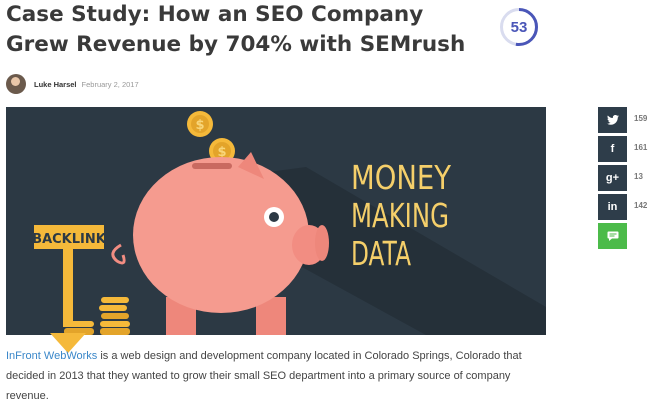 Image resolution: width=650 pixels, height=406 pixels. What do you see at coordinates (51, 356) in the screenshot?
I see `infront-webworks-link: InFront WebWorks` at bounding box center [51, 356].